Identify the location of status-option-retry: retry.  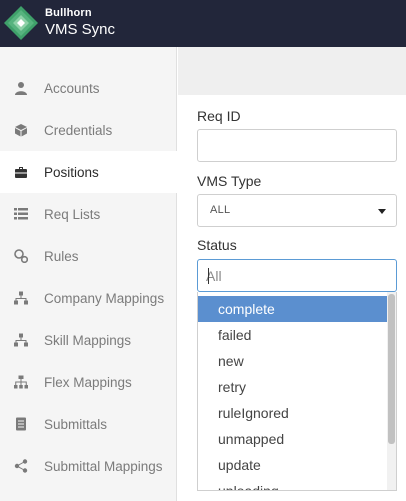
(293, 387).